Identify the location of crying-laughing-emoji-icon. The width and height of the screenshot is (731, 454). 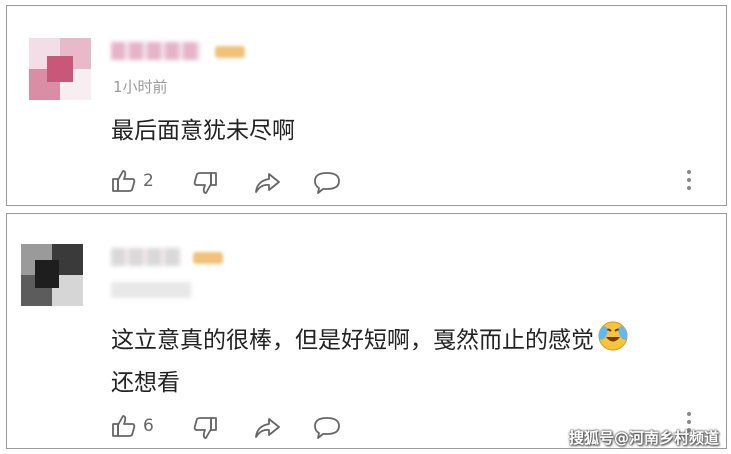
(613, 341).